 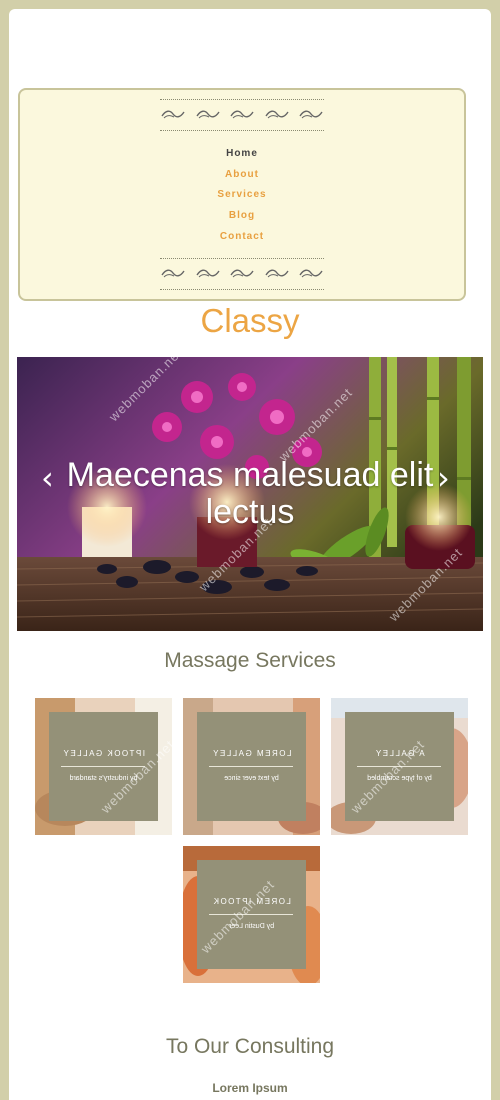 I want to click on ornament-bottom, so click(x=242, y=273).